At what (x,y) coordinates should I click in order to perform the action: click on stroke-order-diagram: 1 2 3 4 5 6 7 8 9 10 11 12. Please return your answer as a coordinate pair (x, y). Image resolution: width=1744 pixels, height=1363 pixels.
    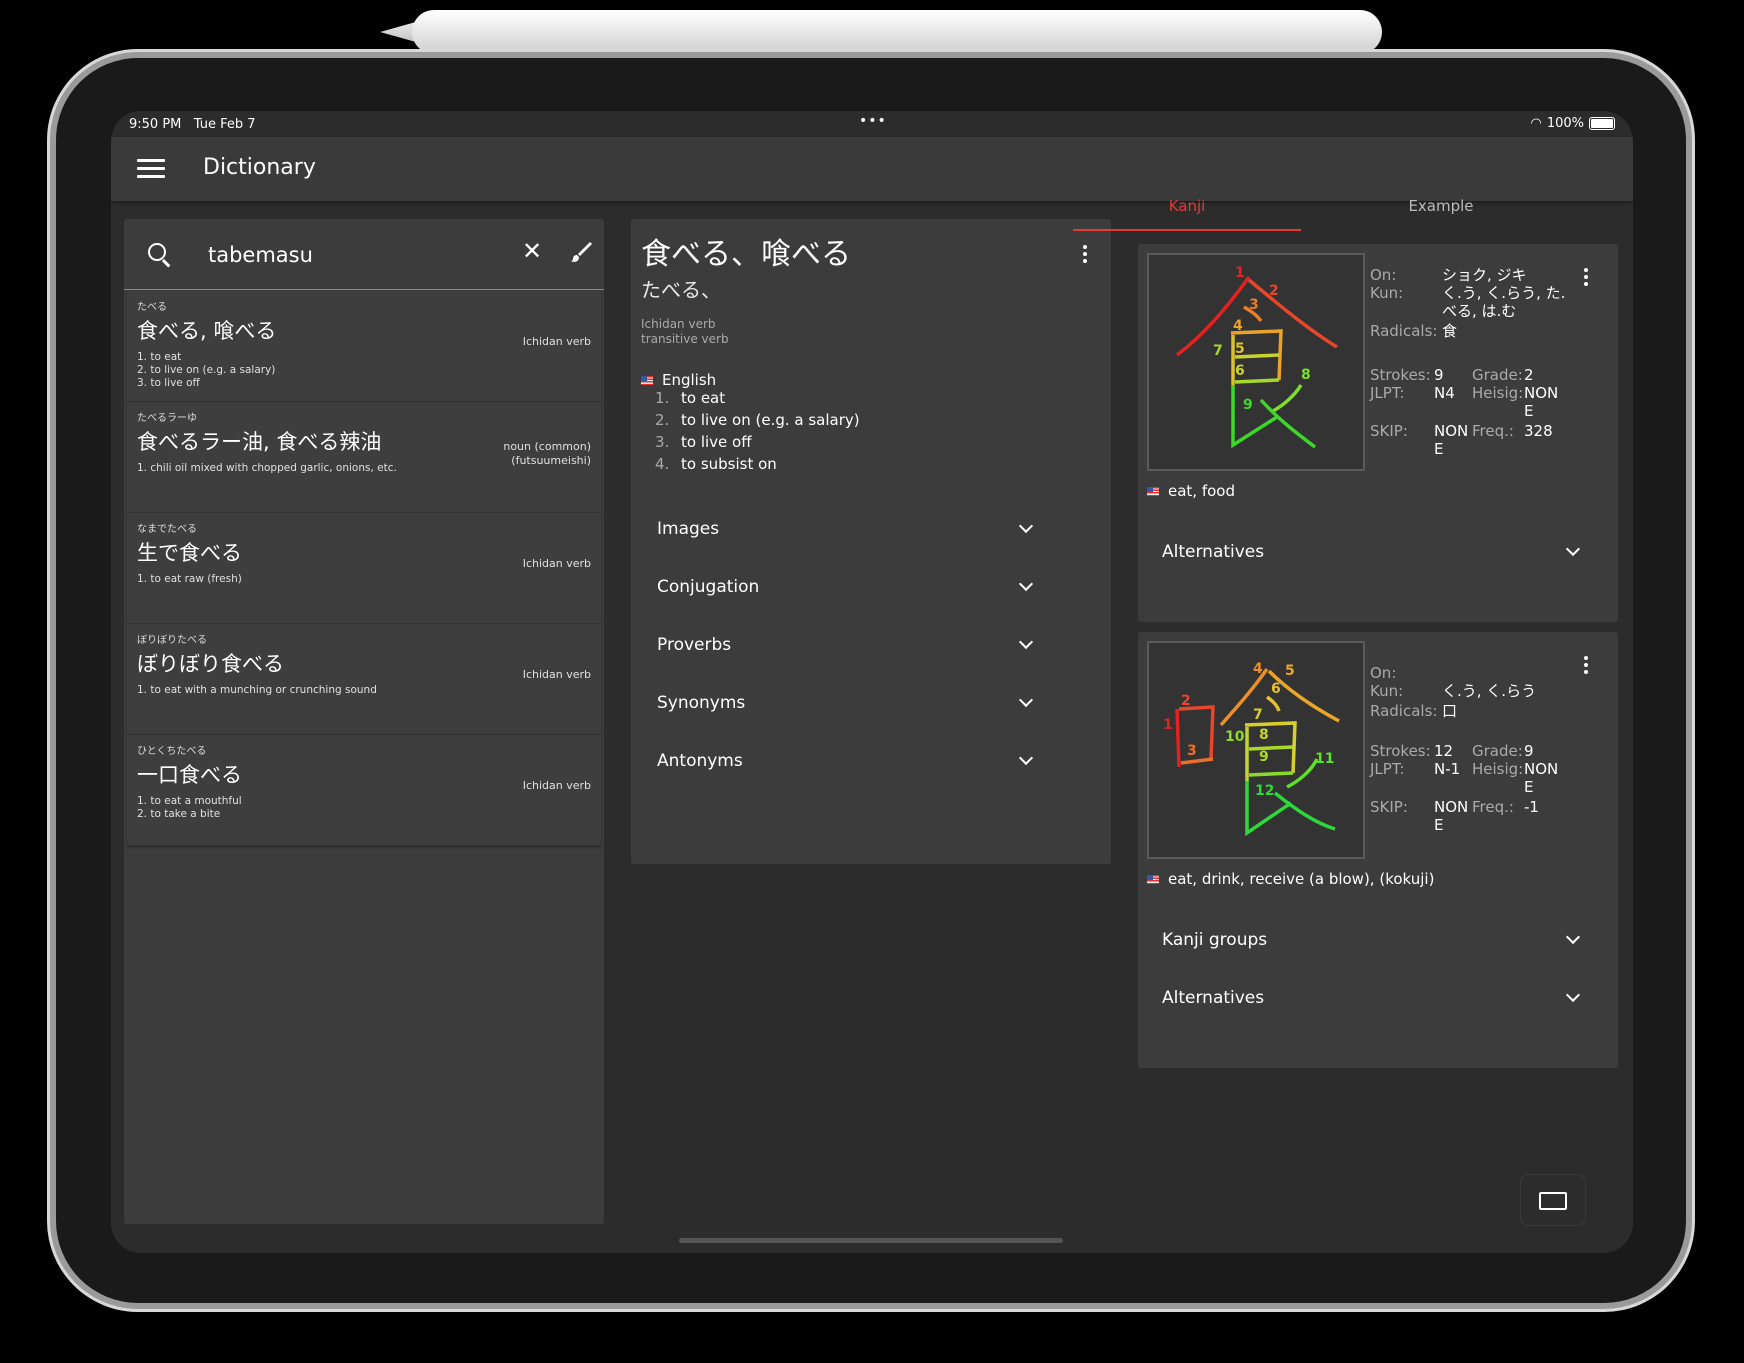
    Looking at the image, I should click on (1256, 750).